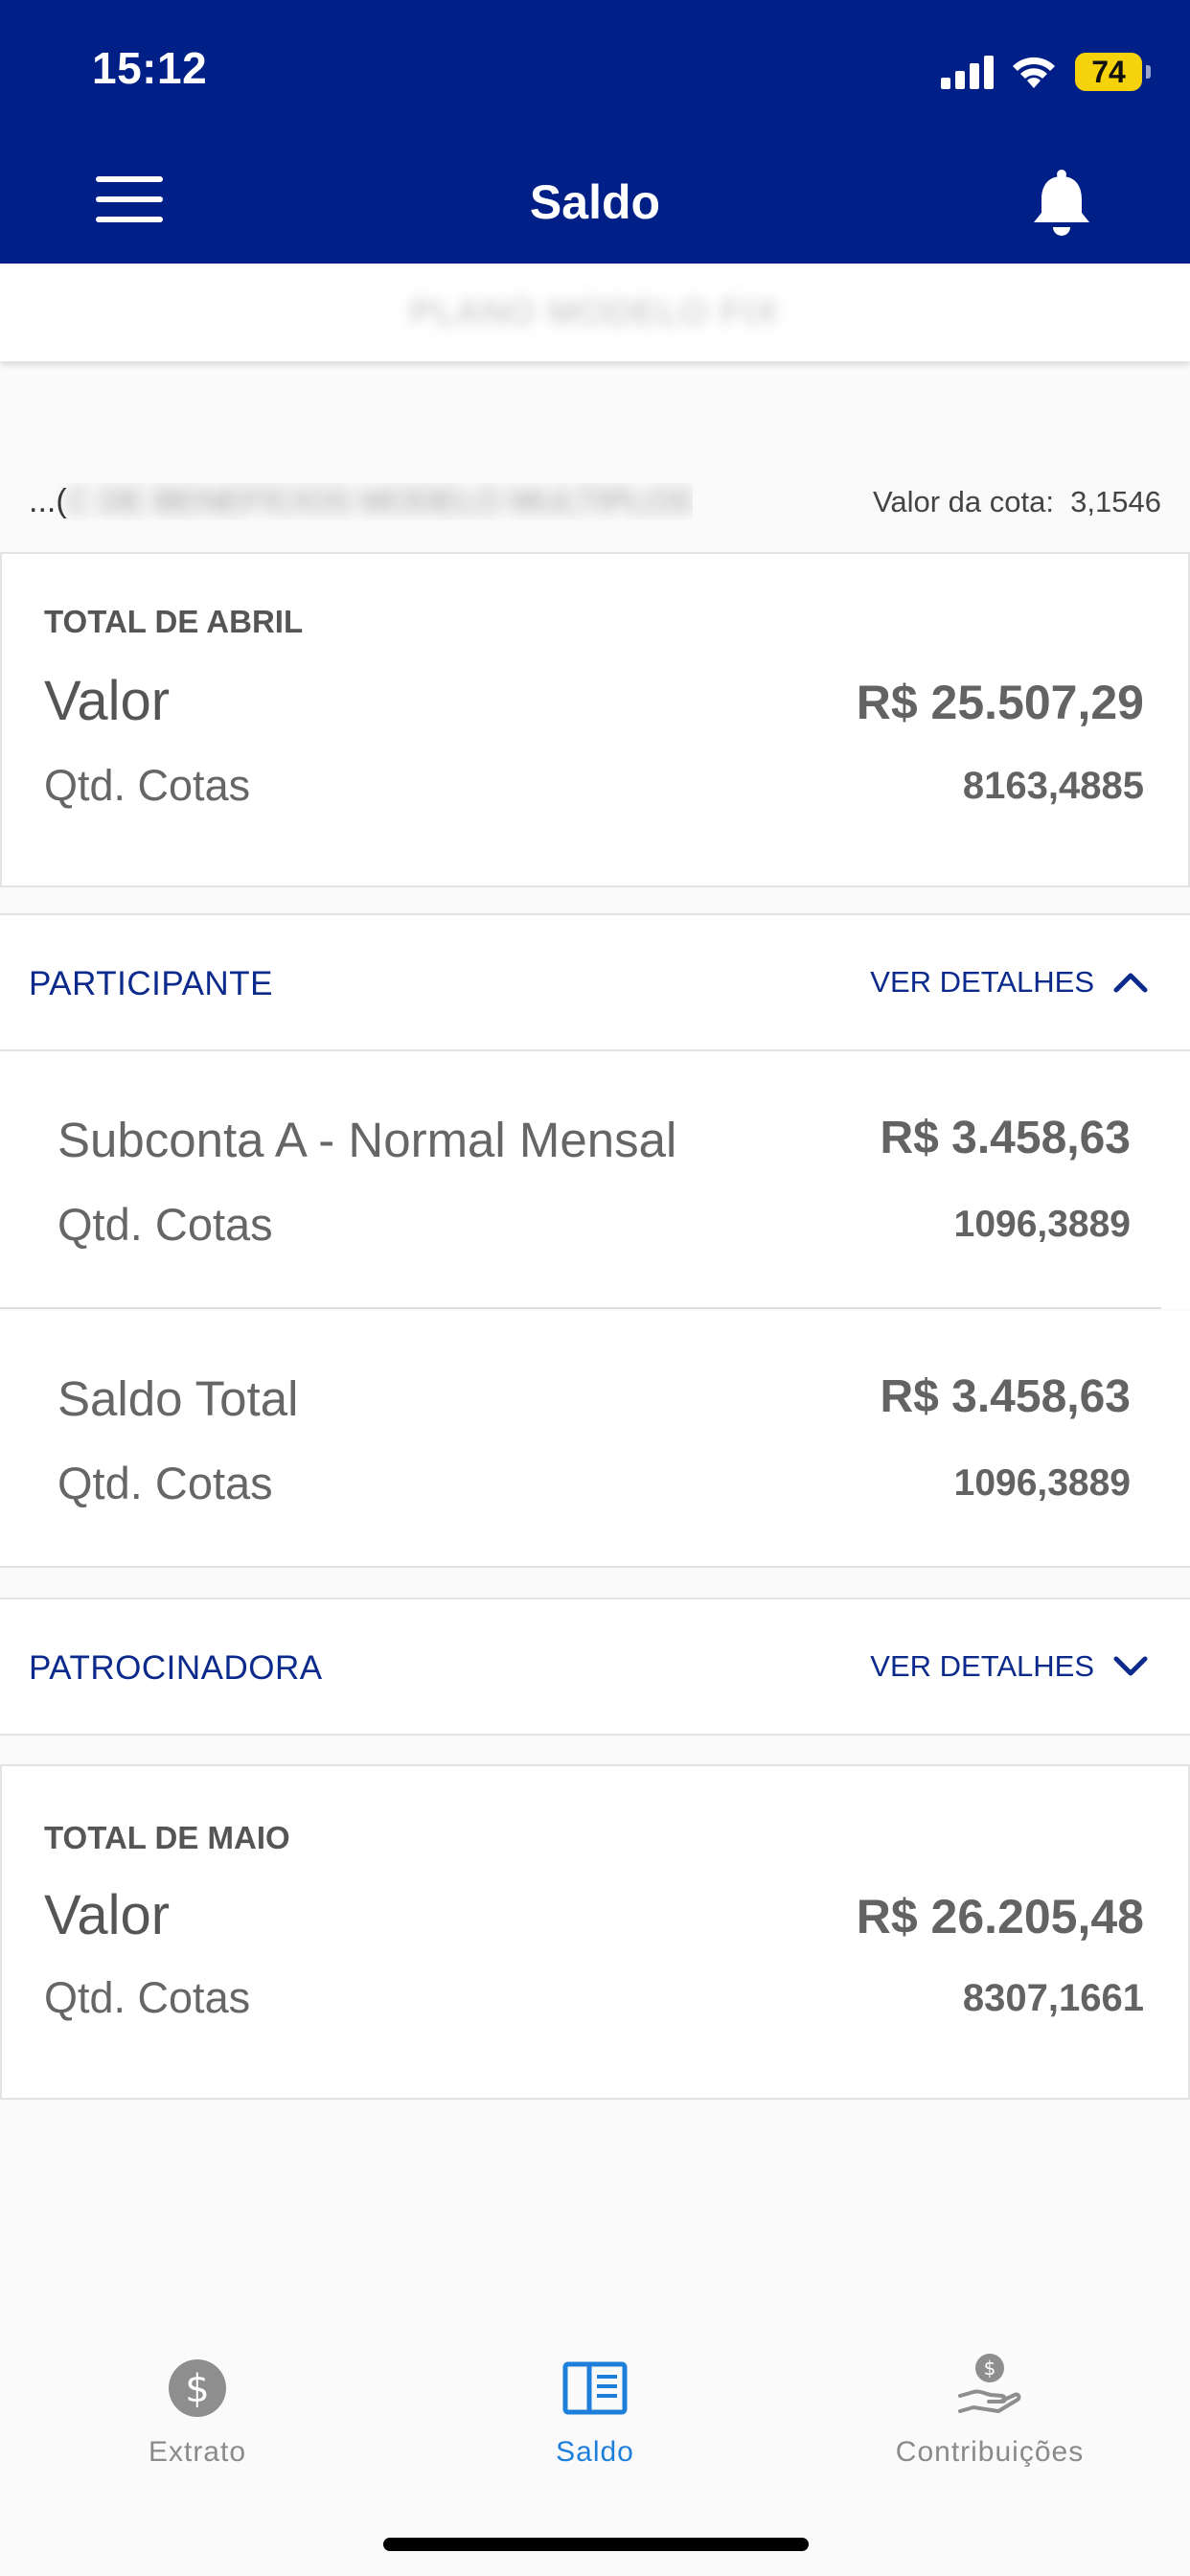 Image resolution: width=1190 pixels, height=2576 pixels. I want to click on notifications-button, so click(1062, 203).